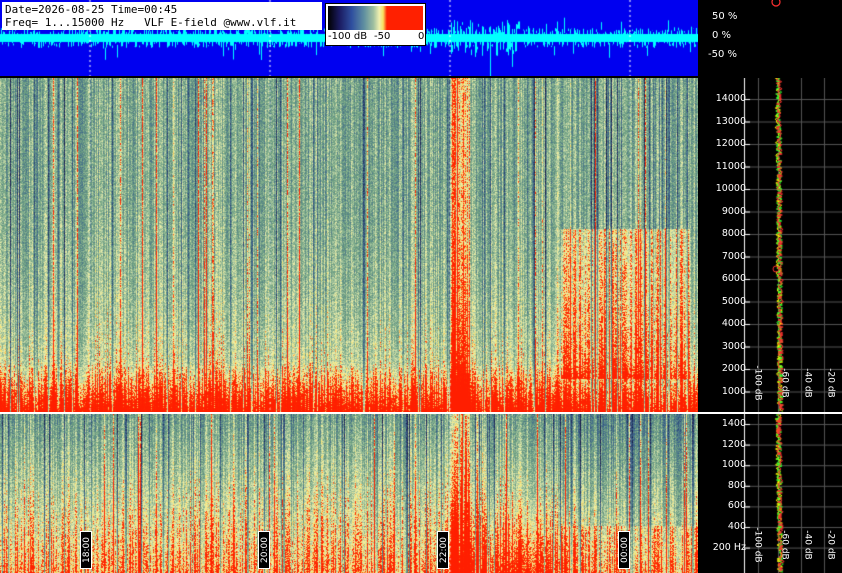 The width and height of the screenshot is (842, 573). Describe the element at coordinates (722, 35) in the screenshot. I see `amp-tick-0: 0 %` at that location.